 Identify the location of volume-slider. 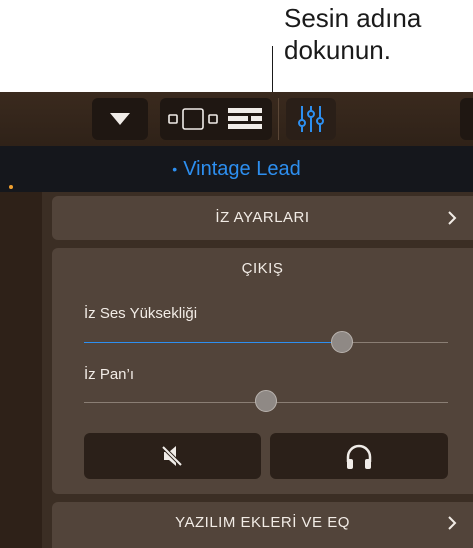
(266, 342).